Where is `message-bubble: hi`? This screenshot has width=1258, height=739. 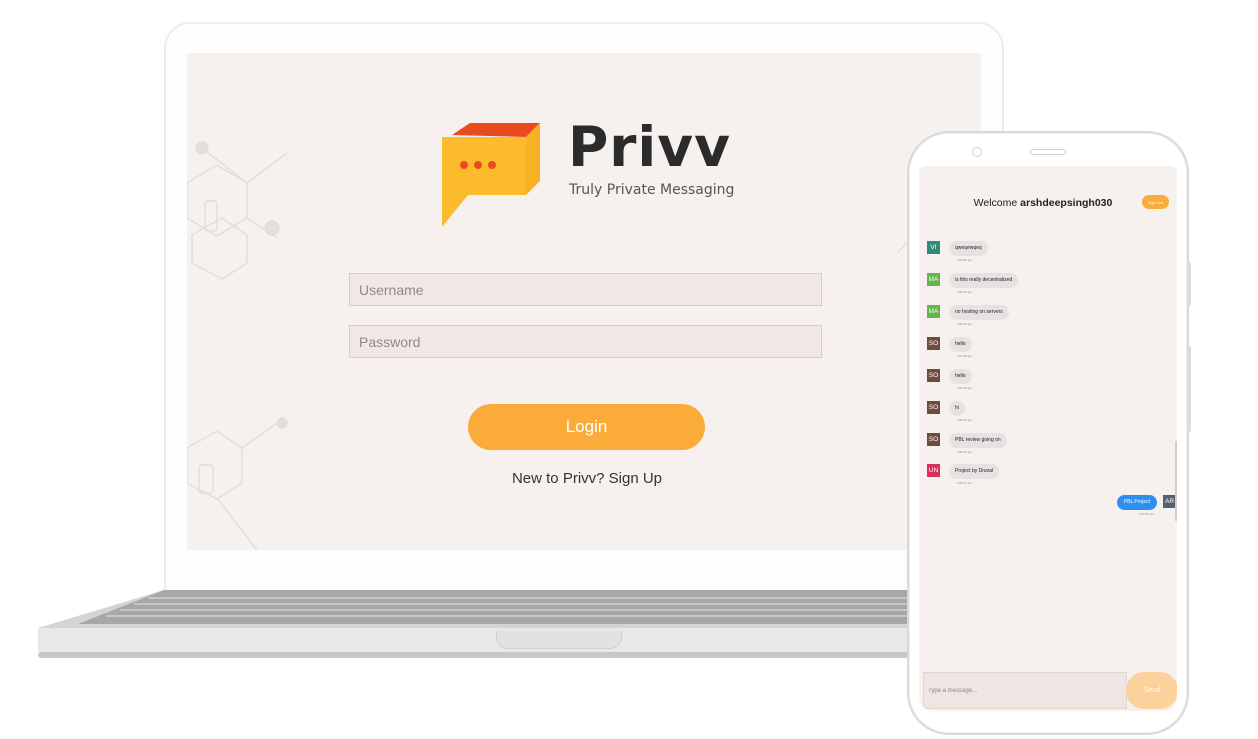
message-bubble: hi is located at coordinates (957, 408).